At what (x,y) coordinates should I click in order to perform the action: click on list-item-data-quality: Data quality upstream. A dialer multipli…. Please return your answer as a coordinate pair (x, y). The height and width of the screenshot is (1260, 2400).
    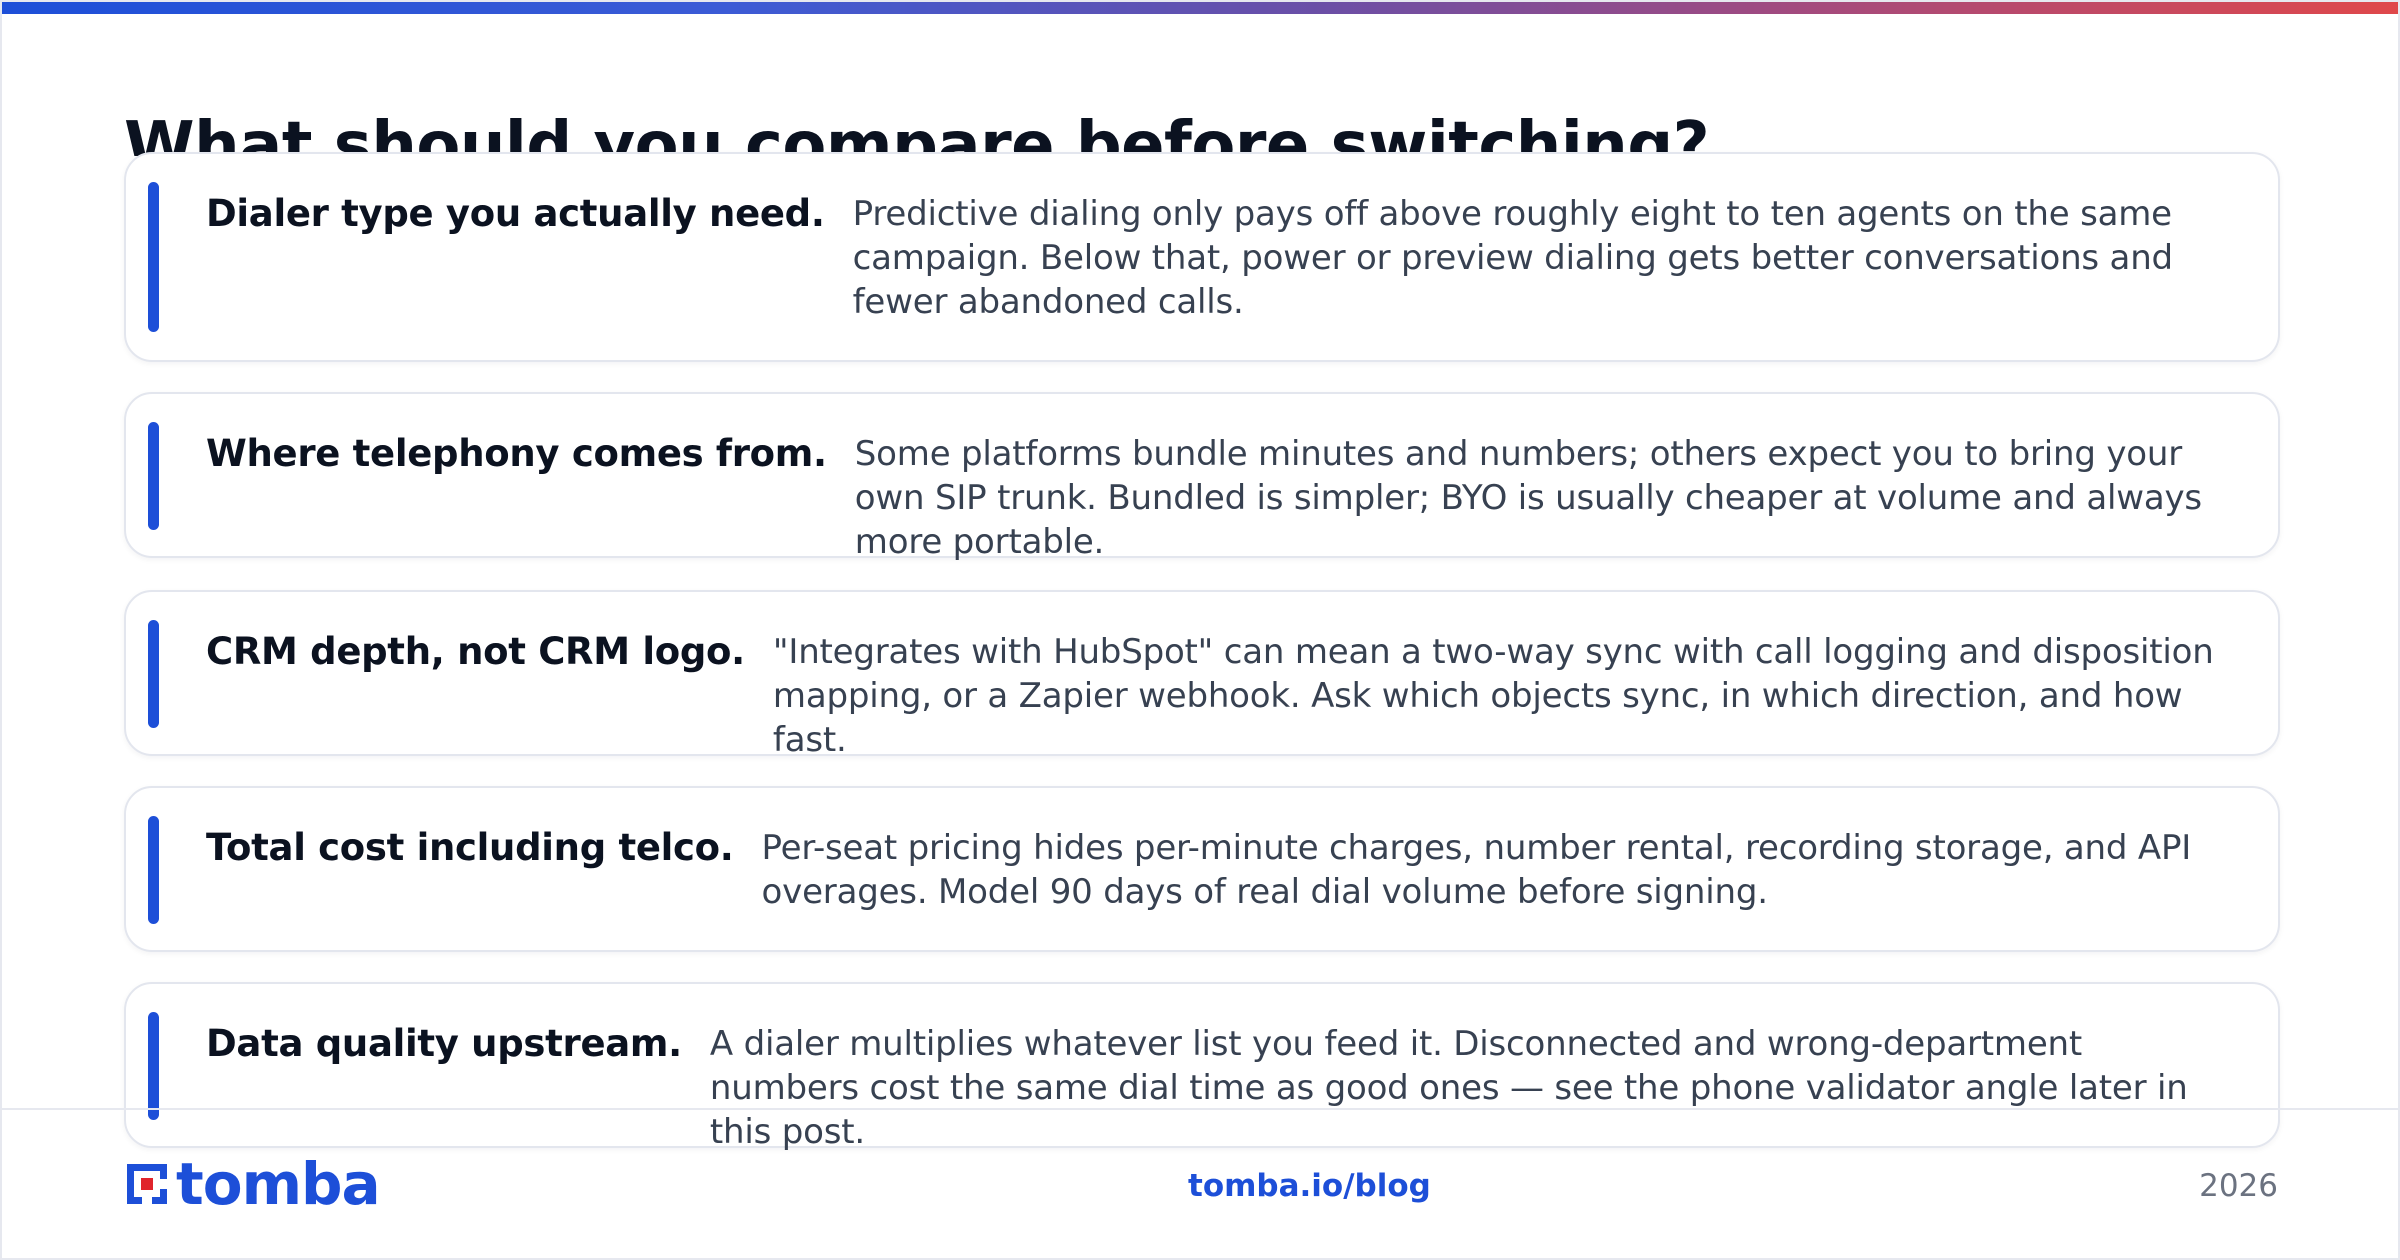
    Looking at the image, I should click on (1202, 1067).